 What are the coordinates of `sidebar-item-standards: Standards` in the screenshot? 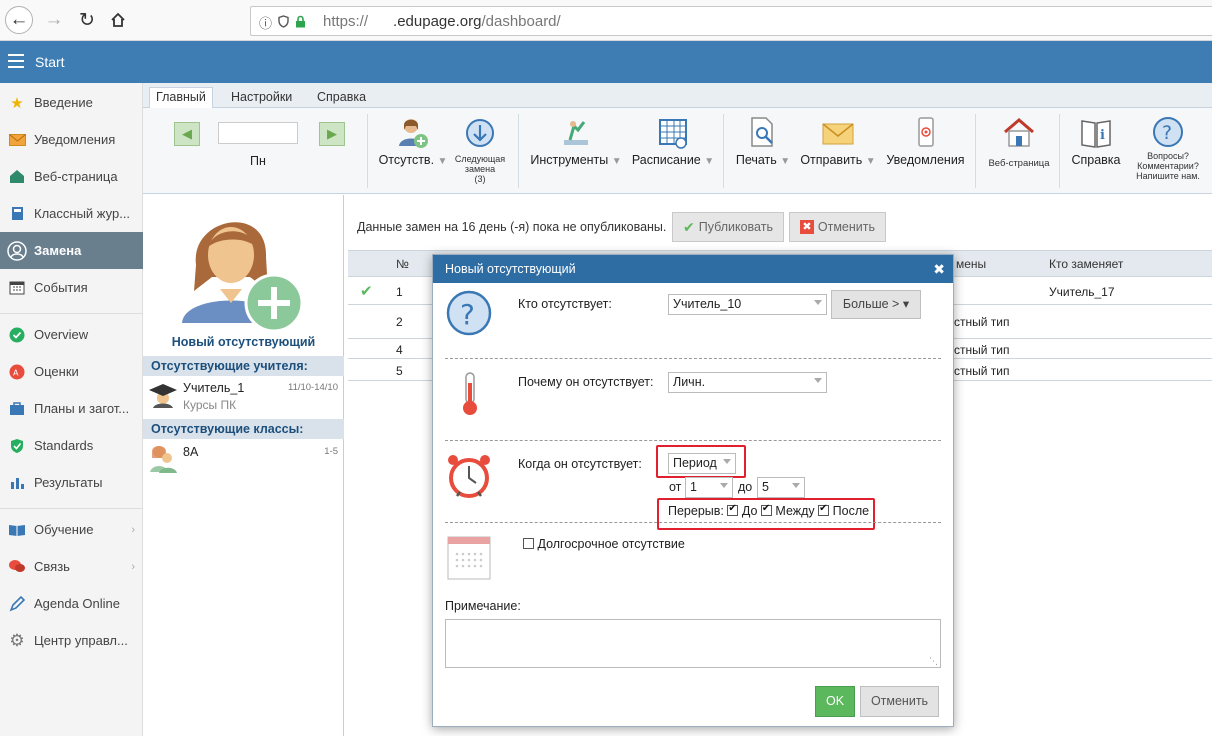 It's located at (71, 445).